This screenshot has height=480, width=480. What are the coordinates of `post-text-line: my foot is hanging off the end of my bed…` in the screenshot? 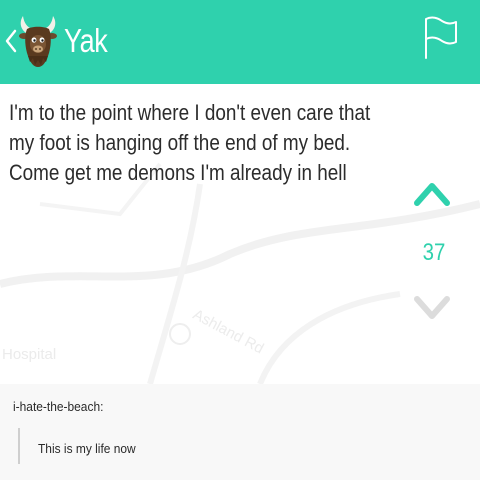 It's located at (180, 142).